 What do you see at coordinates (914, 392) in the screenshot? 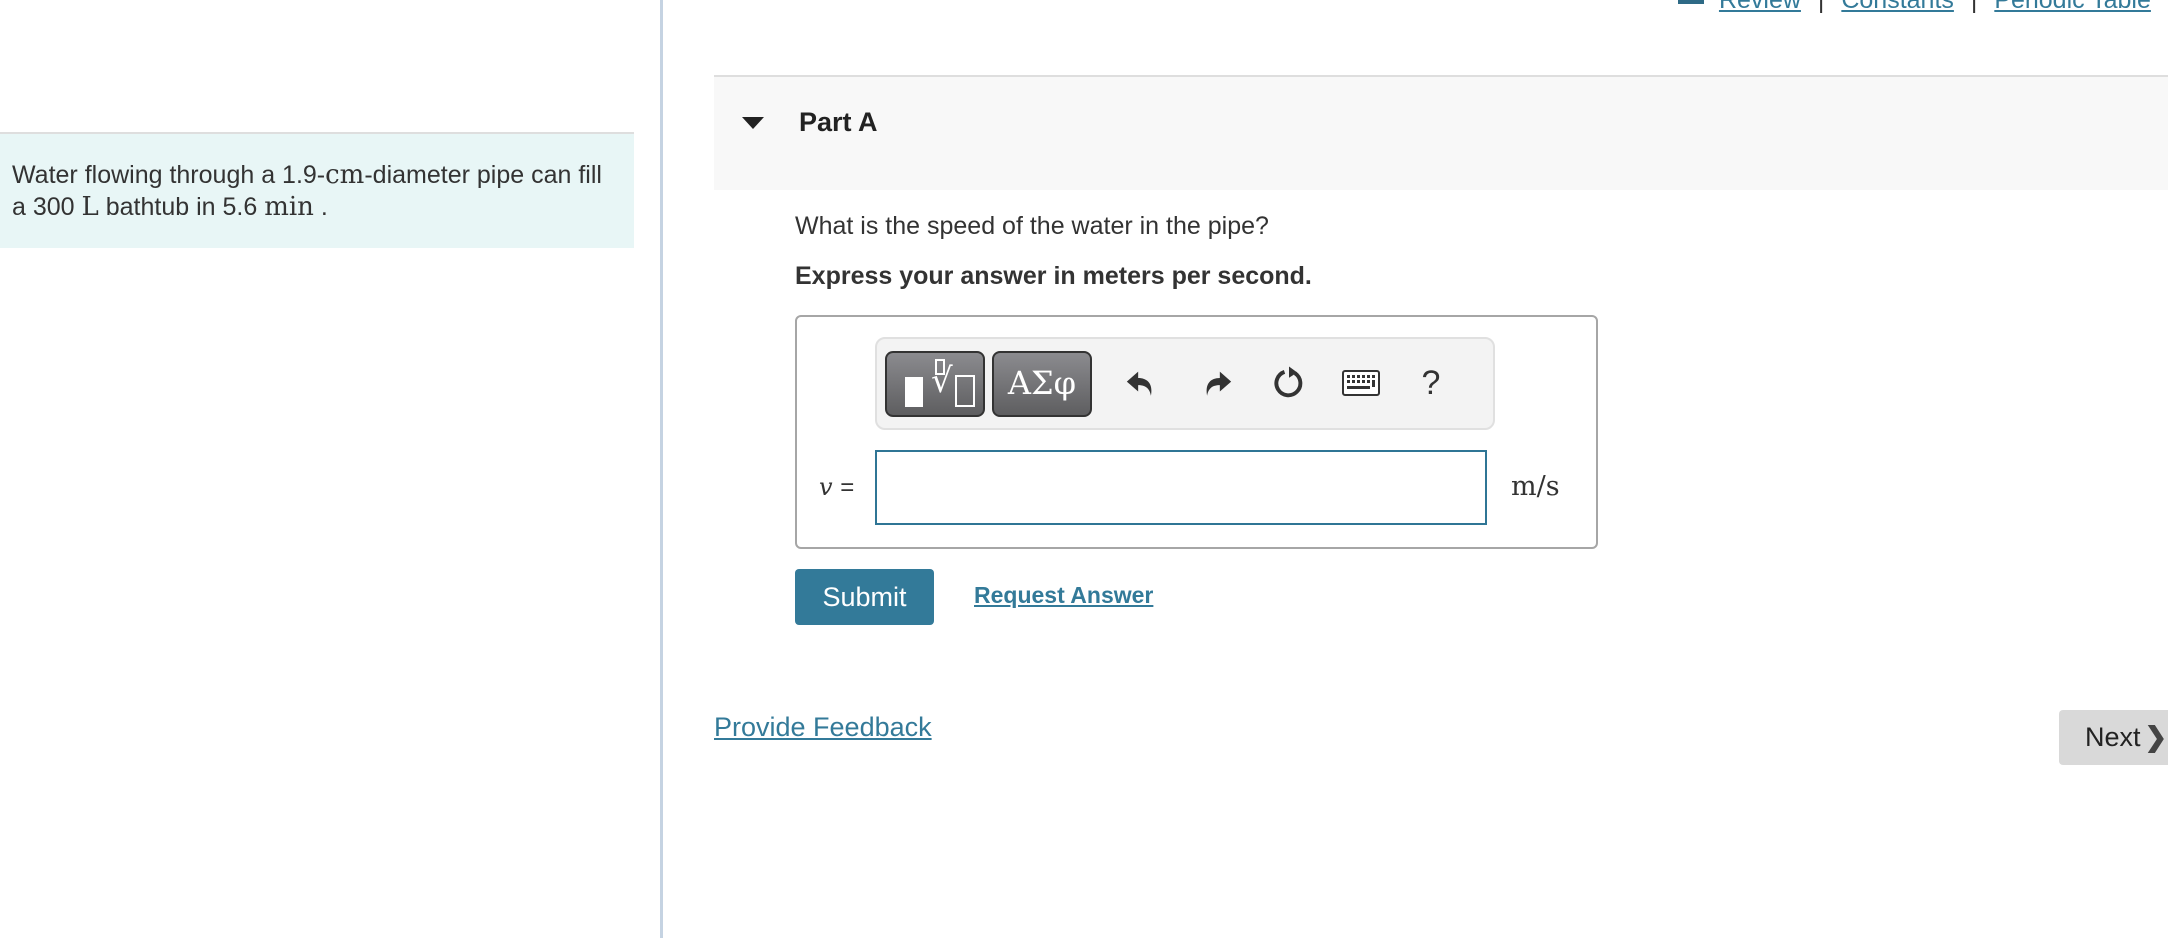
I see `template-block-icon` at bounding box center [914, 392].